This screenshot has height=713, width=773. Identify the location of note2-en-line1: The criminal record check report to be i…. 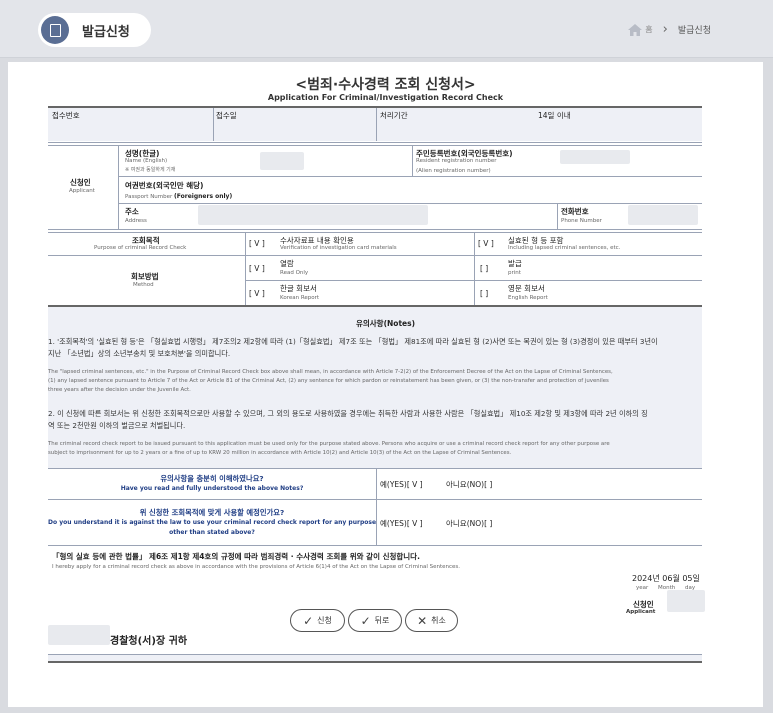
(329, 444).